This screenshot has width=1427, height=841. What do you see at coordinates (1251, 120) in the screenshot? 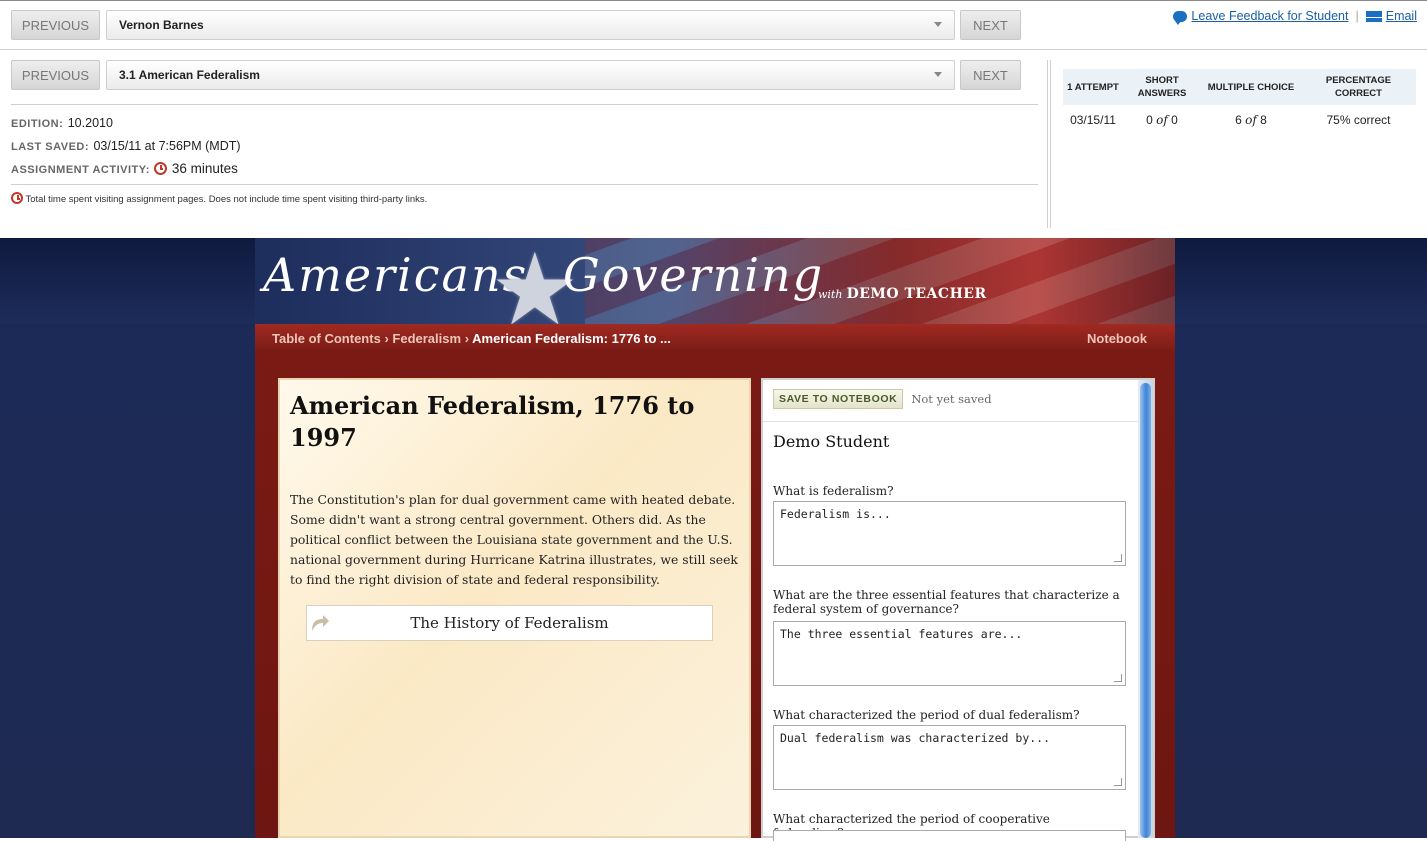
I see `multiple-choice-score: 6 of 8` at bounding box center [1251, 120].